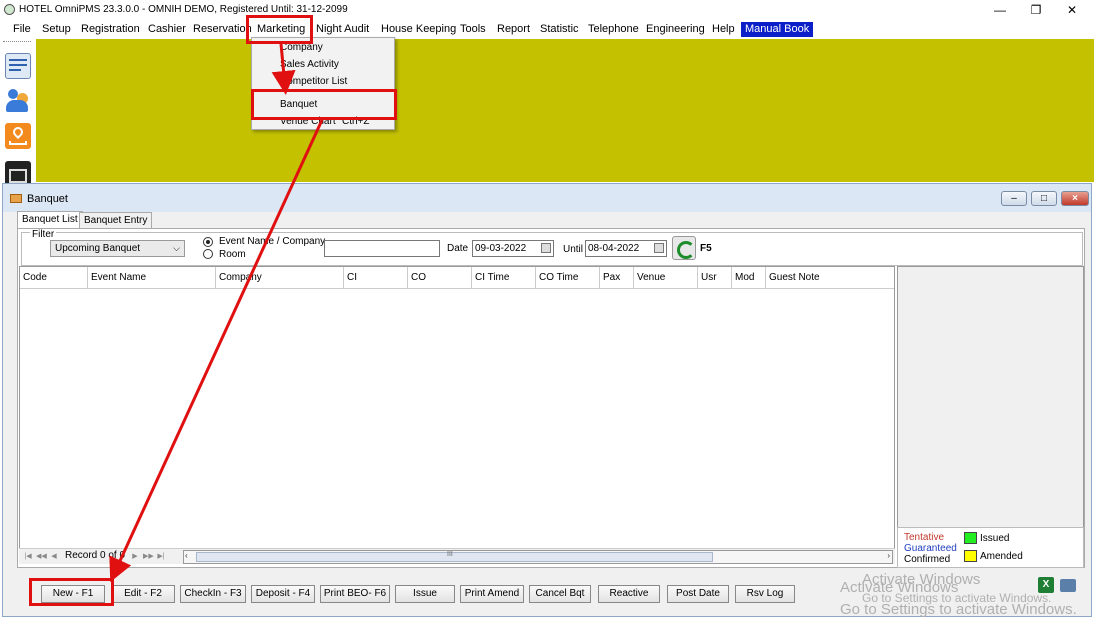  What do you see at coordinates (283, 69) in the screenshot?
I see `arrow-to-banquet` at bounding box center [283, 69].